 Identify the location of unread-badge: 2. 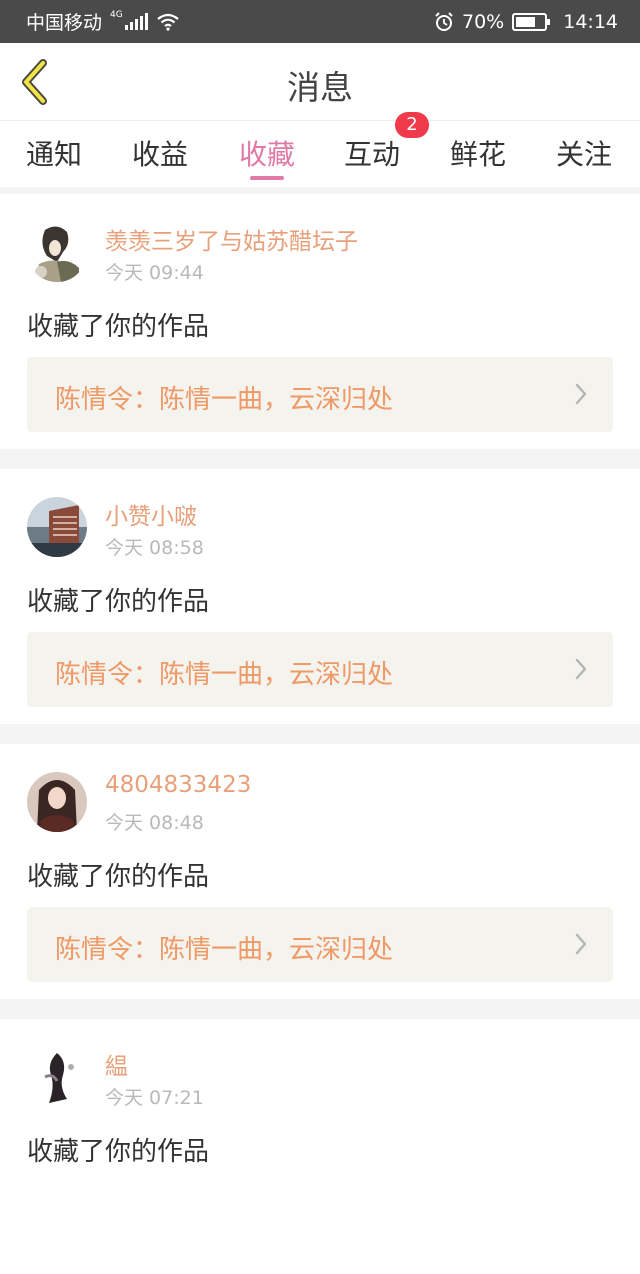
(412, 125).